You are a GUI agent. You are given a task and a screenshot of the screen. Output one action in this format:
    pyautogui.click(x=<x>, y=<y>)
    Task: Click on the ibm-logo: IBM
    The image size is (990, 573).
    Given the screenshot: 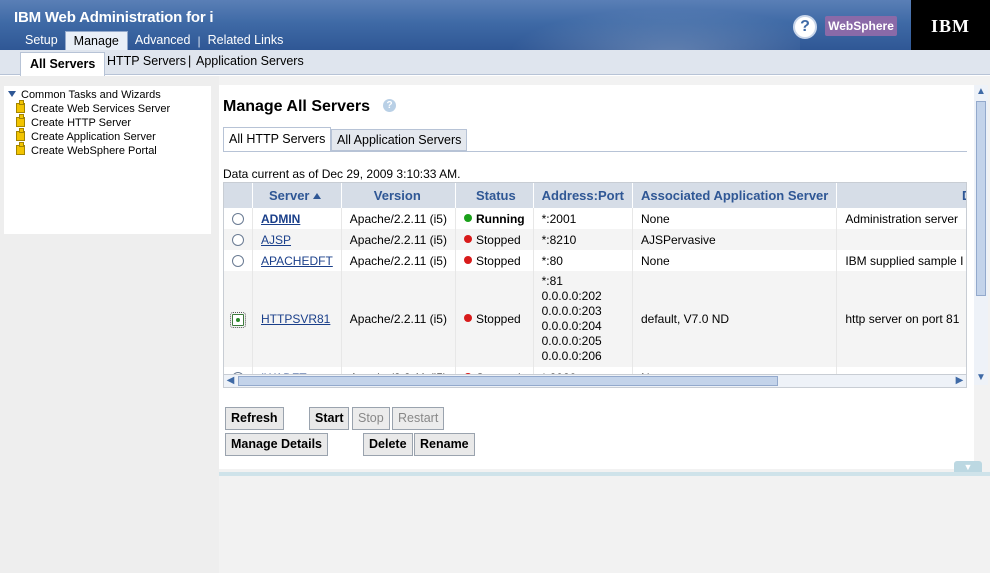 What is the action you would take?
    pyautogui.click(x=950, y=25)
    